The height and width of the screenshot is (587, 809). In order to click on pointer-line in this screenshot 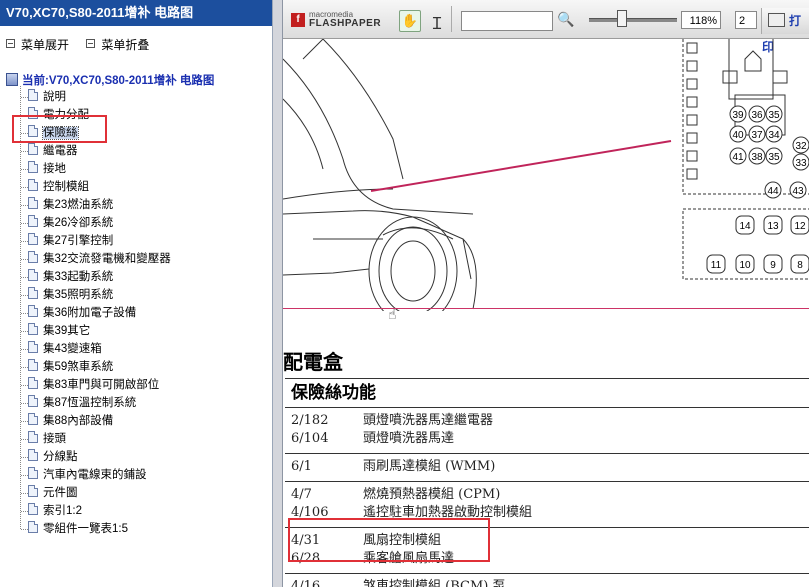, I will do `click(521, 166)`.